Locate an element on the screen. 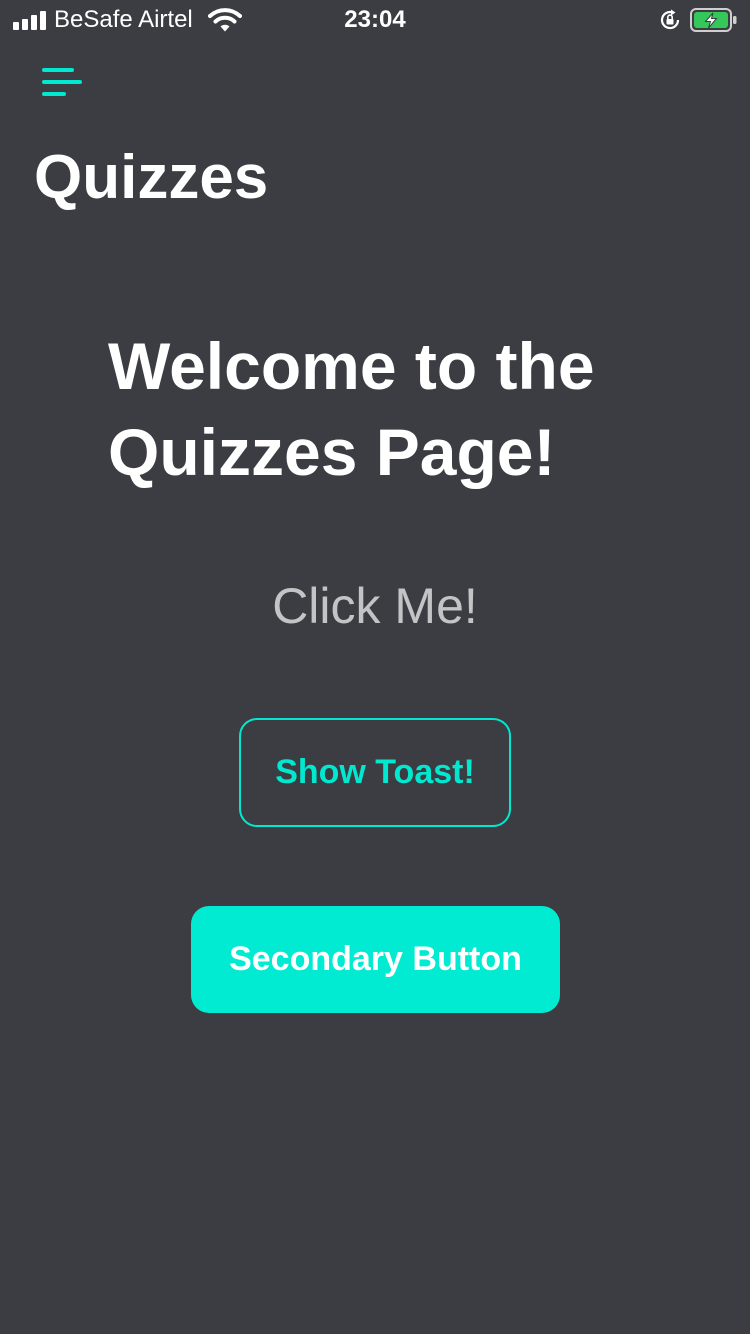 The height and width of the screenshot is (1334, 750). menu-button is located at coordinates (62, 84).